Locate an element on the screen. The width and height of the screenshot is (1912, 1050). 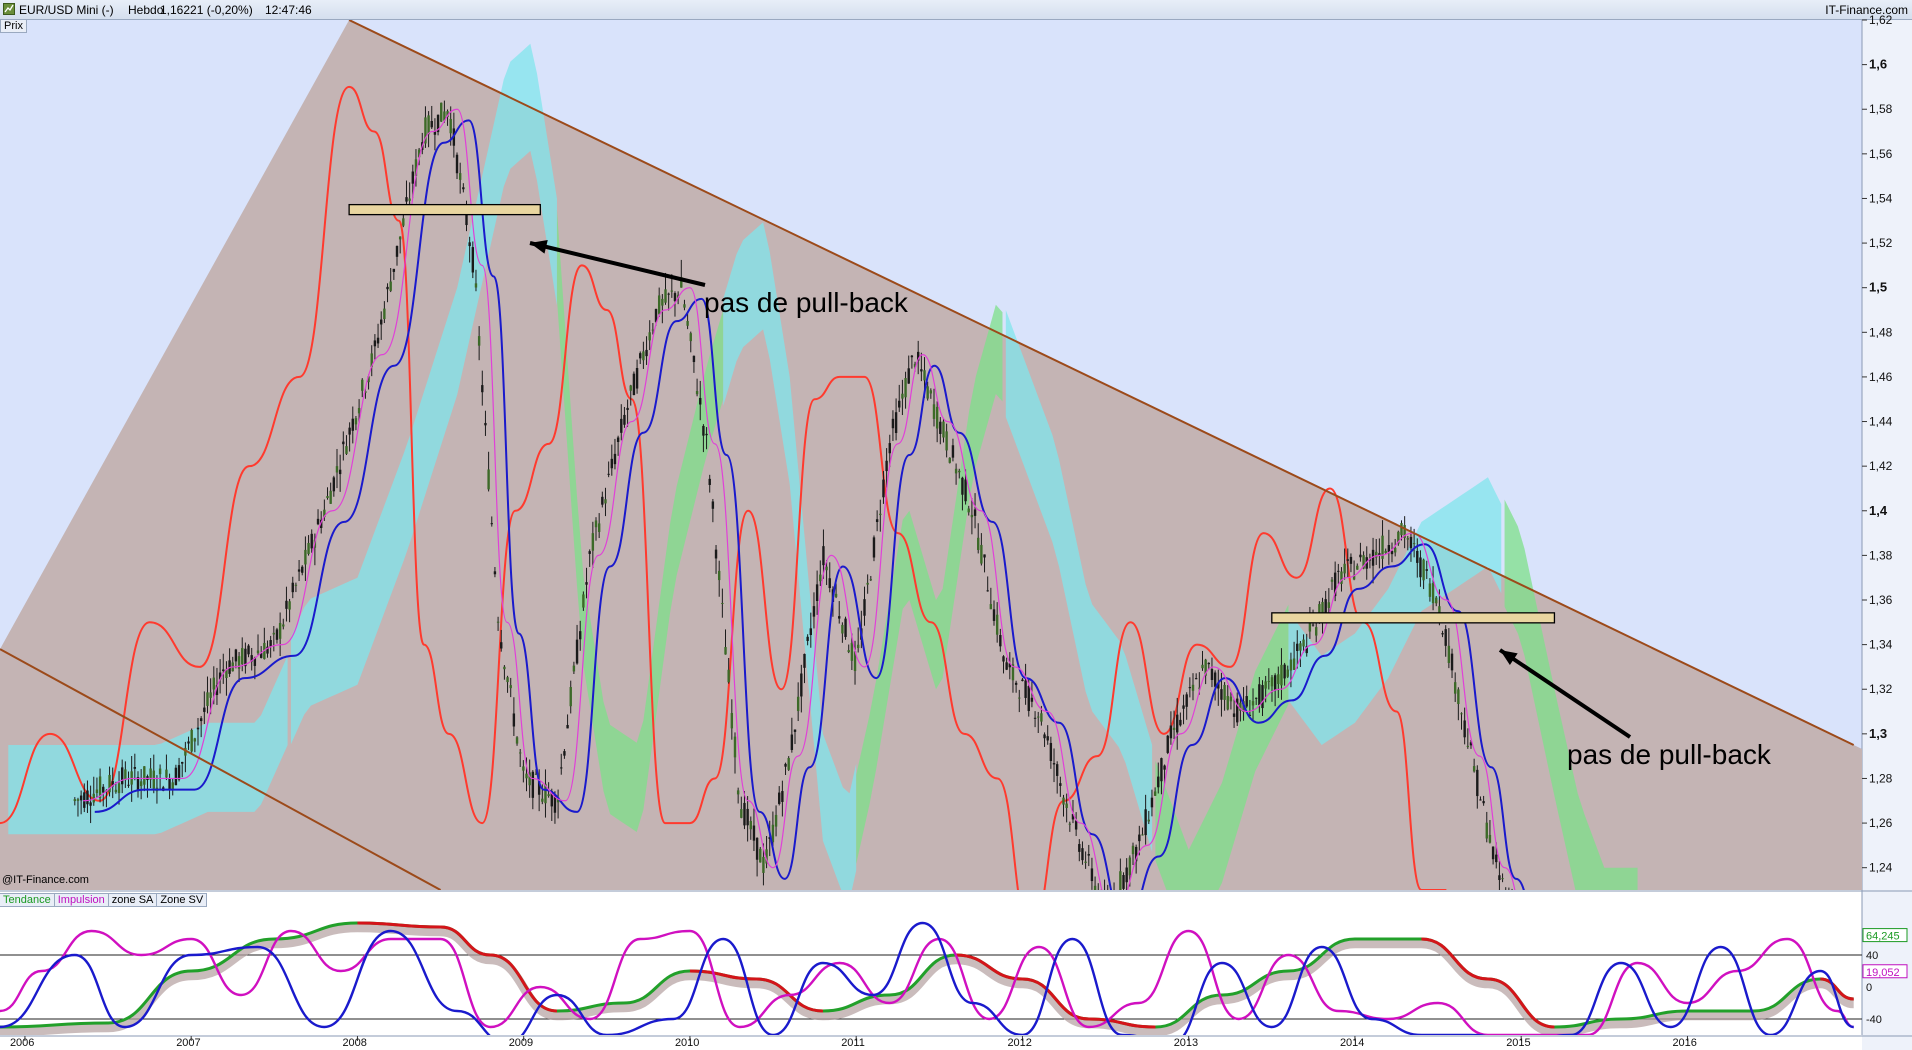
tab-impulsion: Impulsion is located at coordinates (81, 900).